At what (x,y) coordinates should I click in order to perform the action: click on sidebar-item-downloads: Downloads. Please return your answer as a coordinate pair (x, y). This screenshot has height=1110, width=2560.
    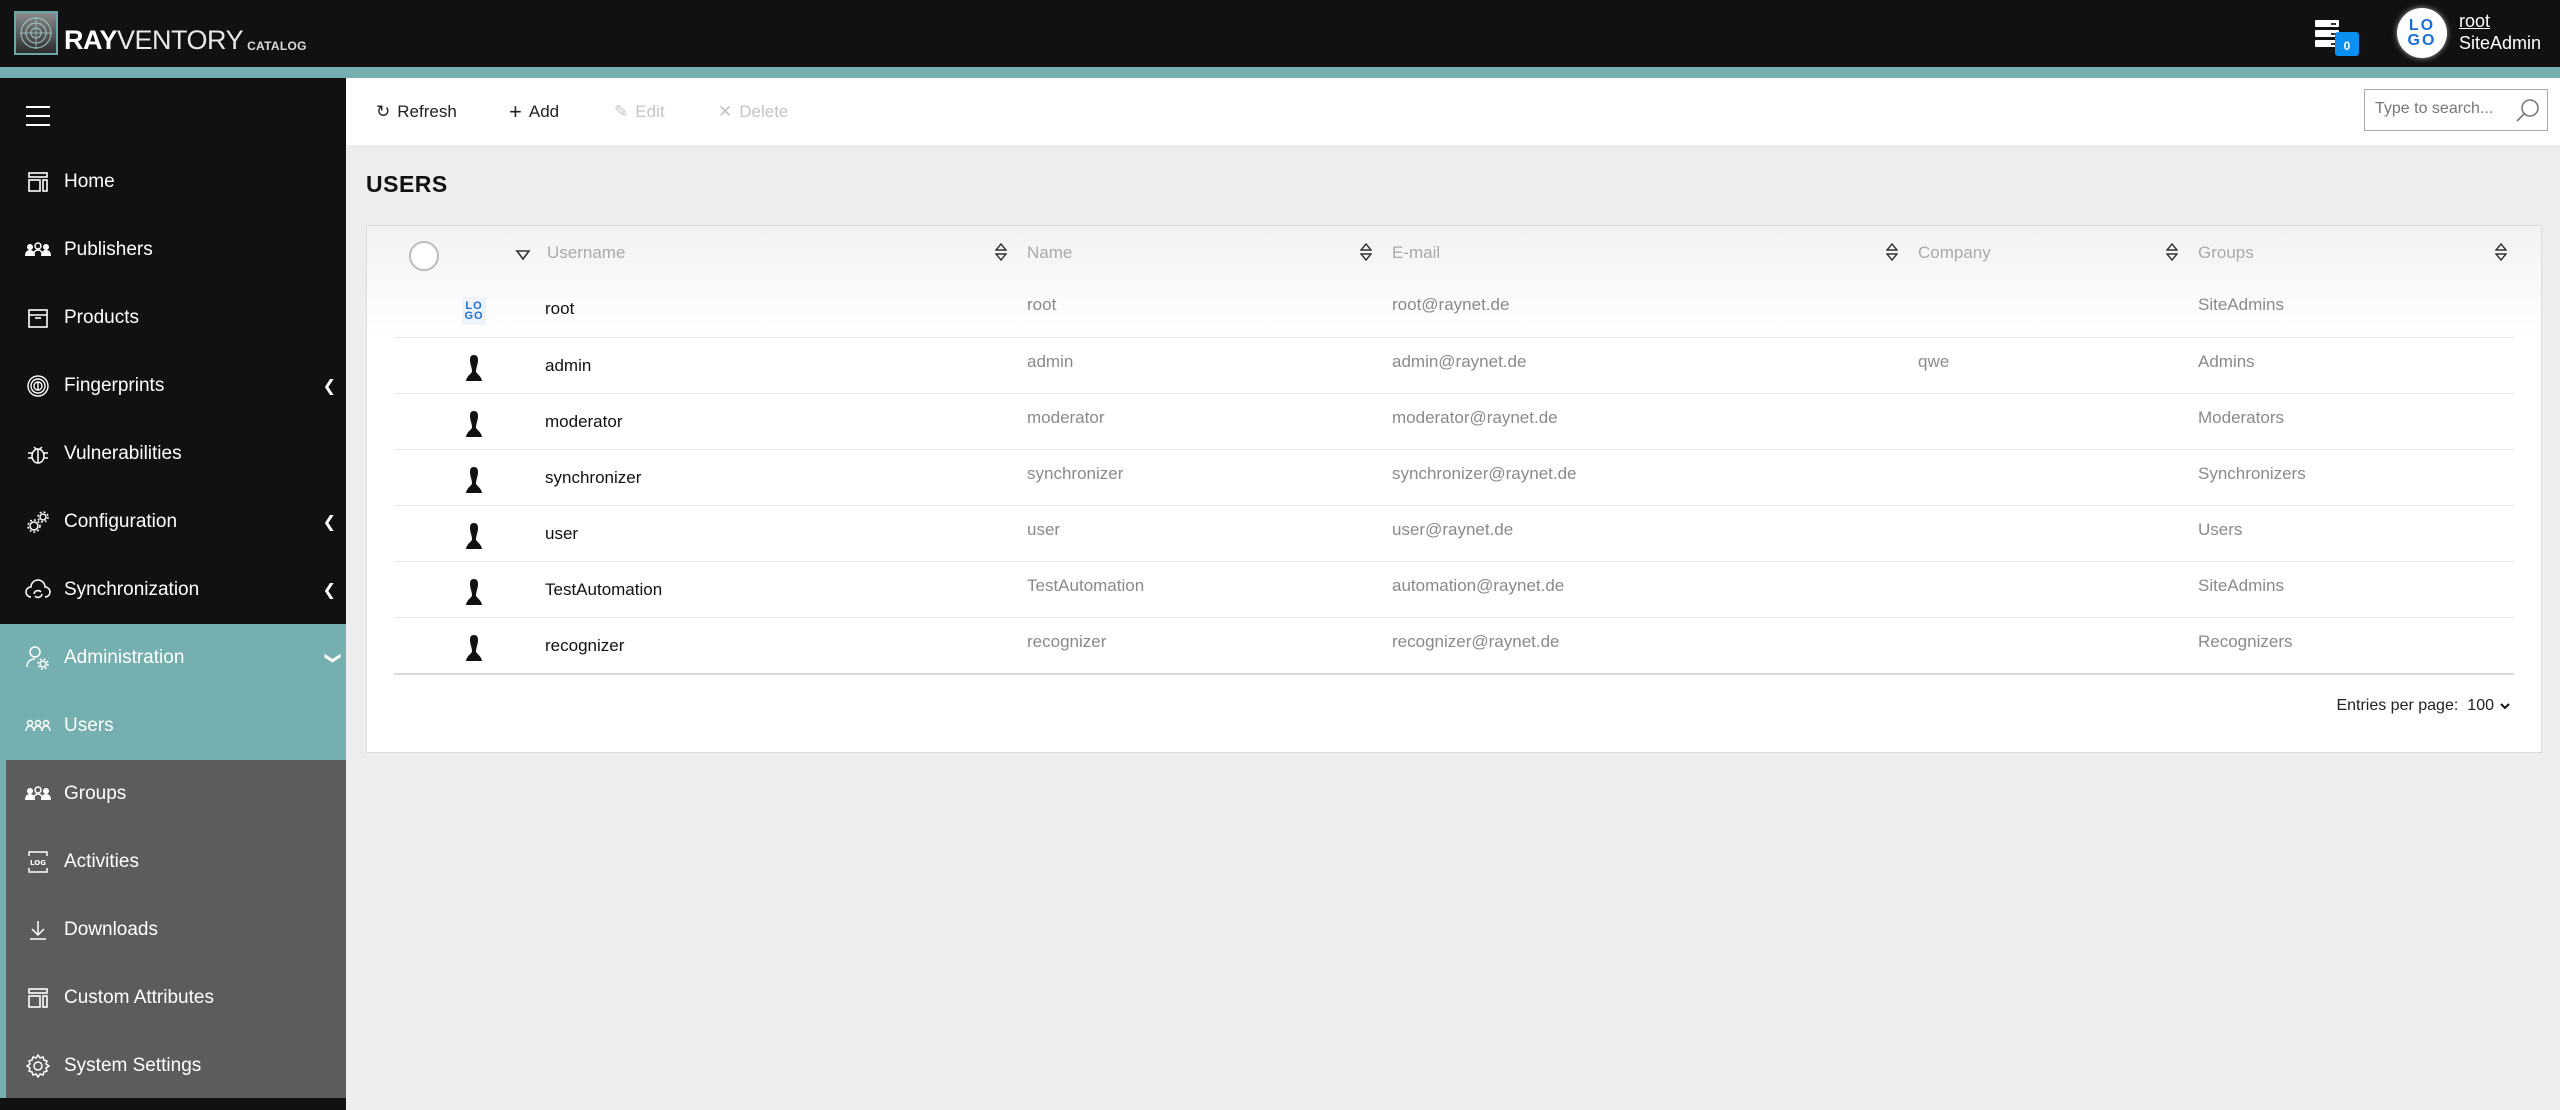
    Looking at the image, I should click on (173, 930).